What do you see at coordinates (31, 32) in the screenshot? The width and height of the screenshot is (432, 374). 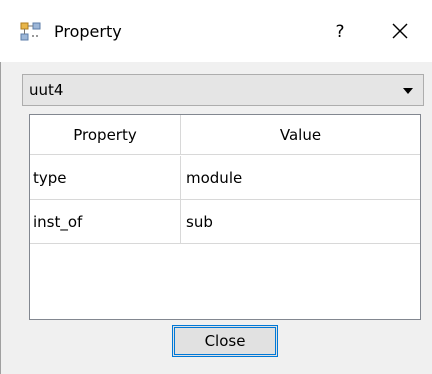 I see `property-tree-icon` at bounding box center [31, 32].